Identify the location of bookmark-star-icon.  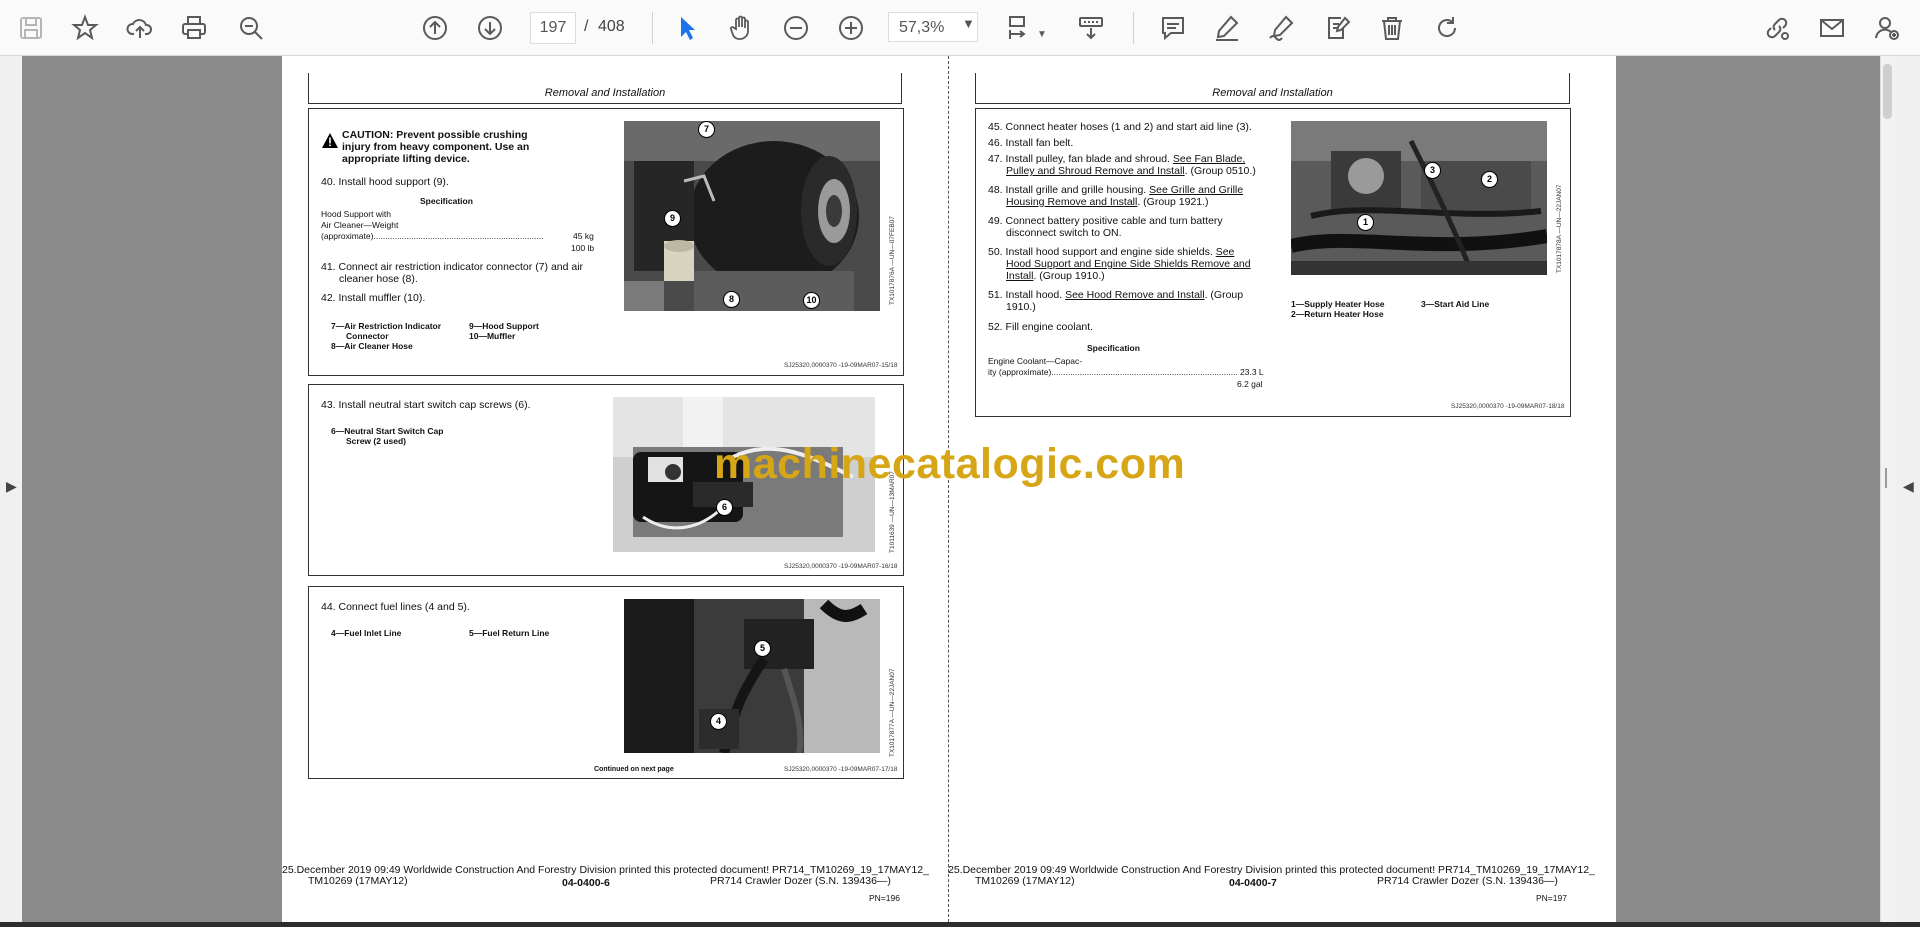
(85, 28).